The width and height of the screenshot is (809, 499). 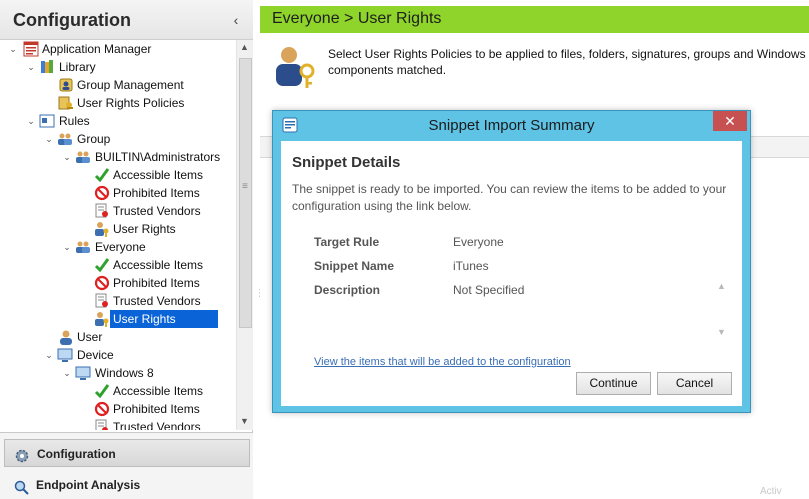 I want to click on navigation-title: Configuration, so click(x=72, y=20).